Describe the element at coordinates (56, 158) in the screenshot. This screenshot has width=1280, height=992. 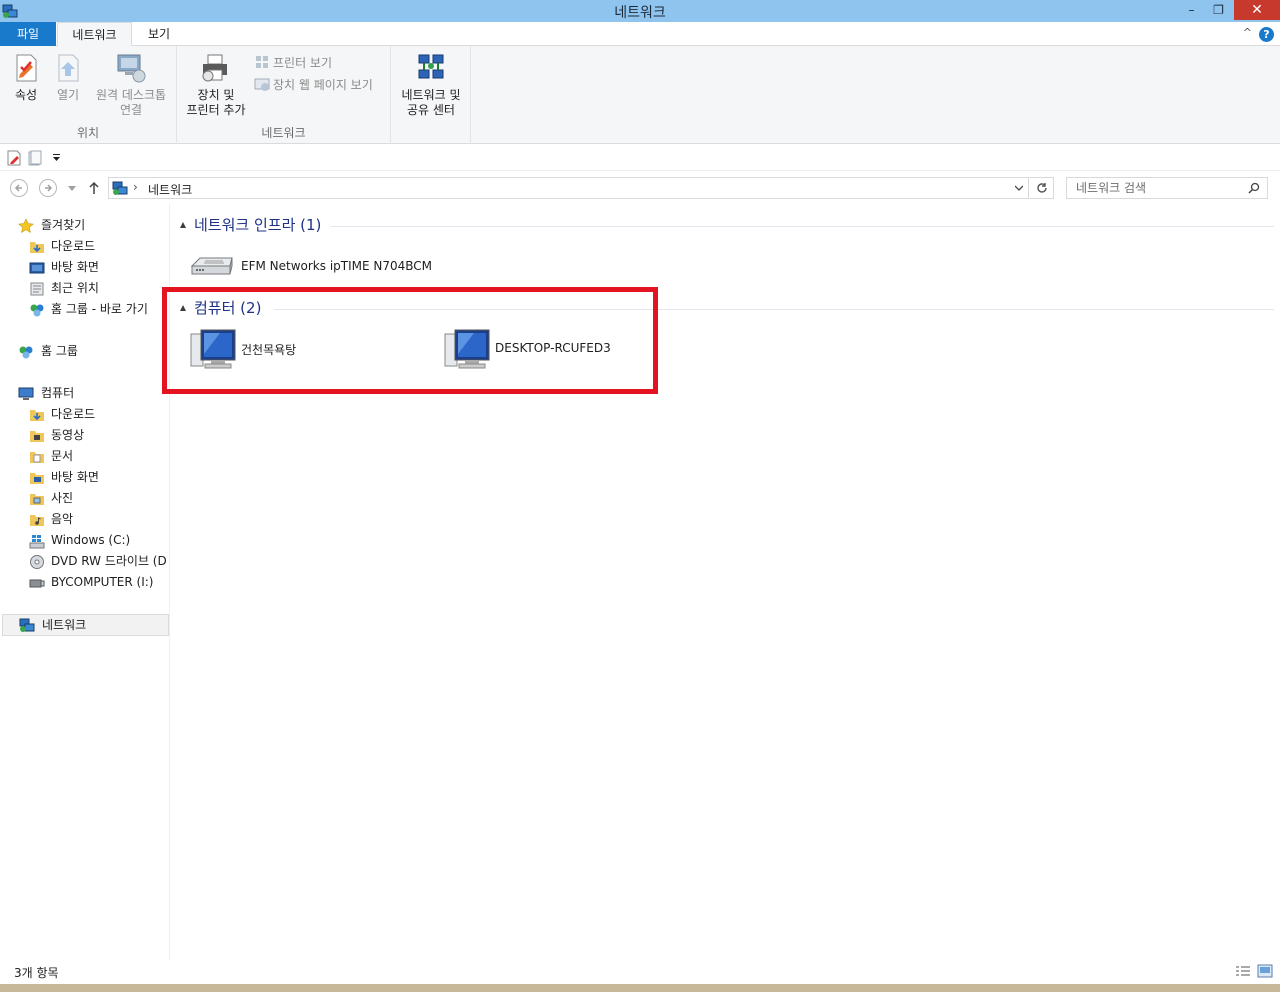
I see `qat-customize-dropdown-icon` at that location.